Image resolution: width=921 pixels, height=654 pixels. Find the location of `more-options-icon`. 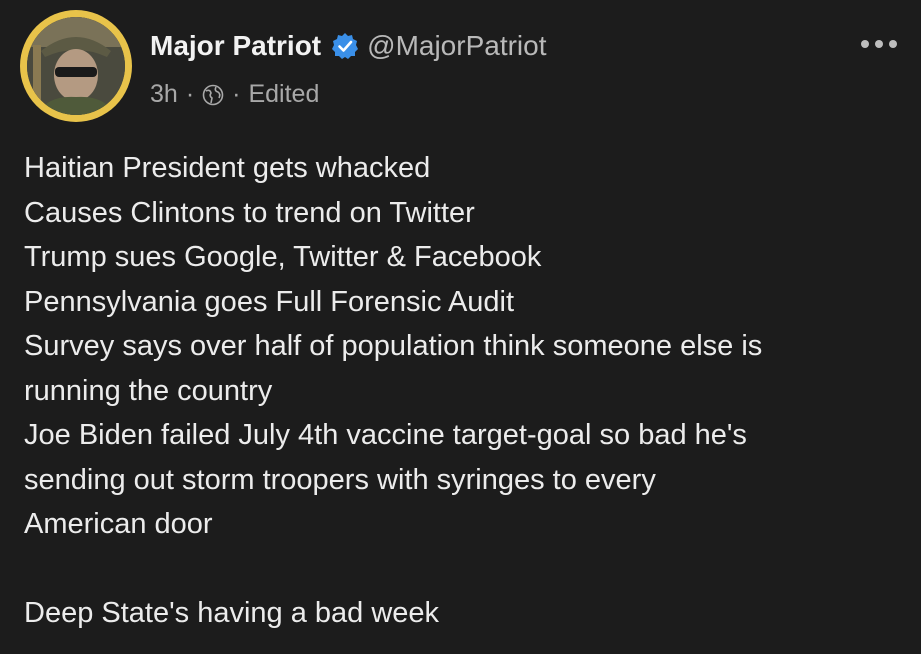

more-options-icon is located at coordinates (879, 44).